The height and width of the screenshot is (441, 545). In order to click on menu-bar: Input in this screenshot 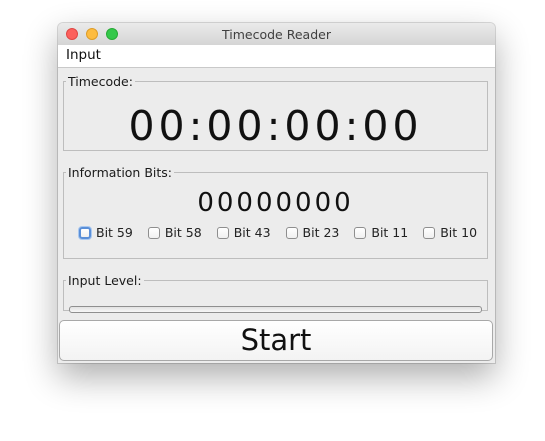, I will do `click(276, 56)`.